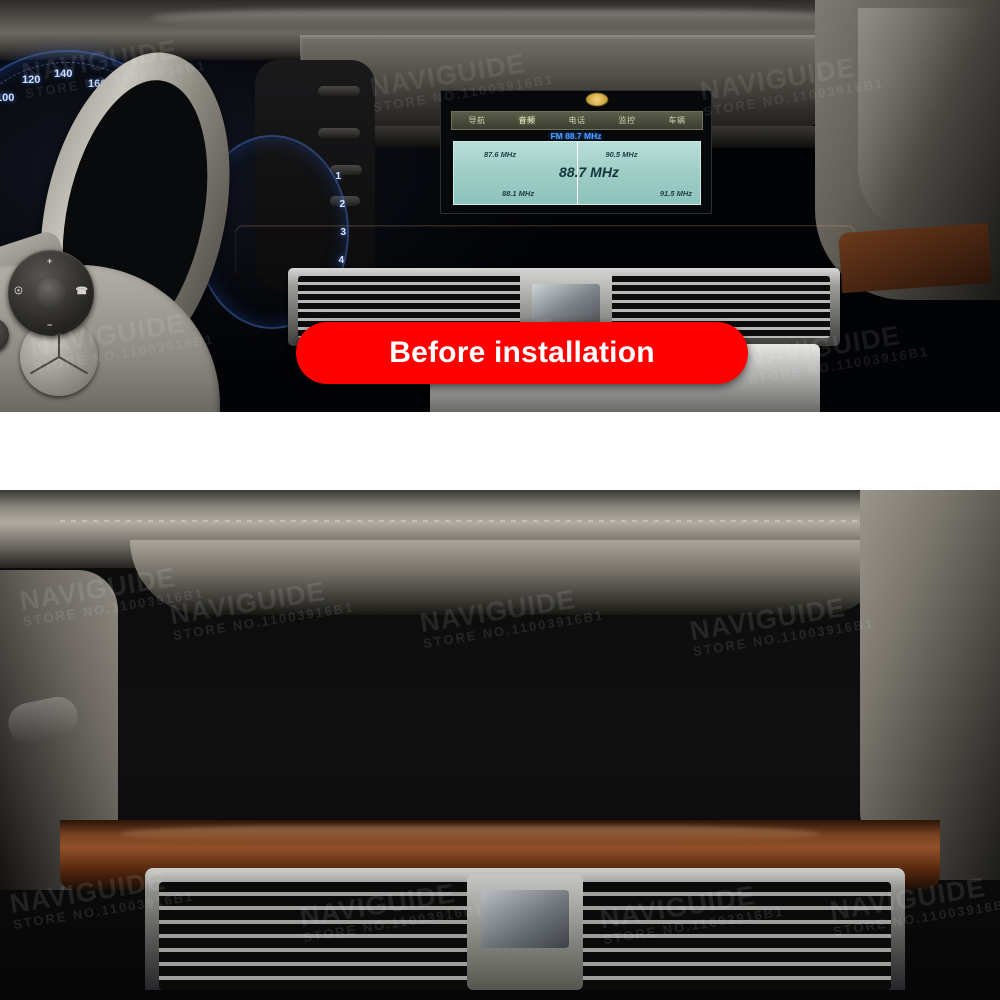 The image size is (1000, 1000). What do you see at coordinates (518, 193) in the screenshot?
I see `mmi-preset-3: 88.1 MHz` at bounding box center [518, 193].